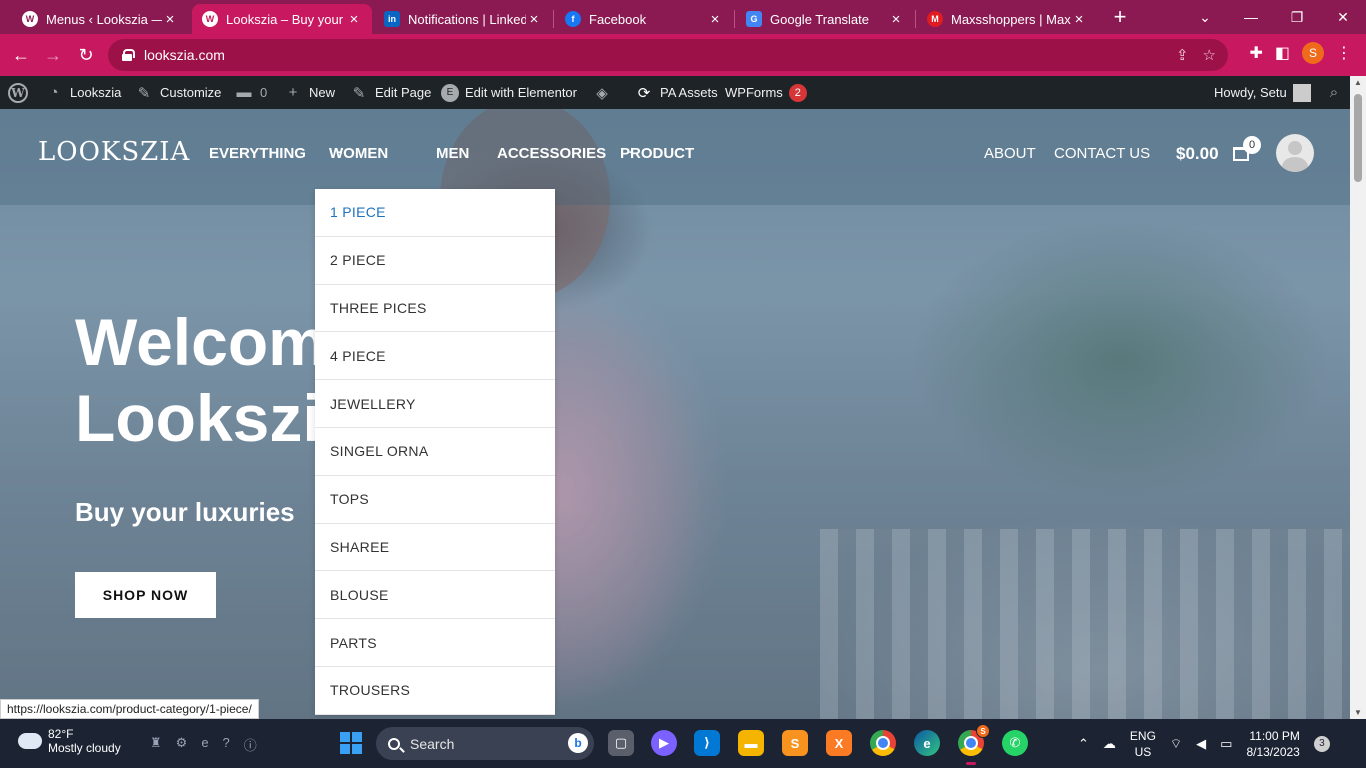  I want to click on window-controls: ⌄ — ❐ ✕, so click(1274, 17).